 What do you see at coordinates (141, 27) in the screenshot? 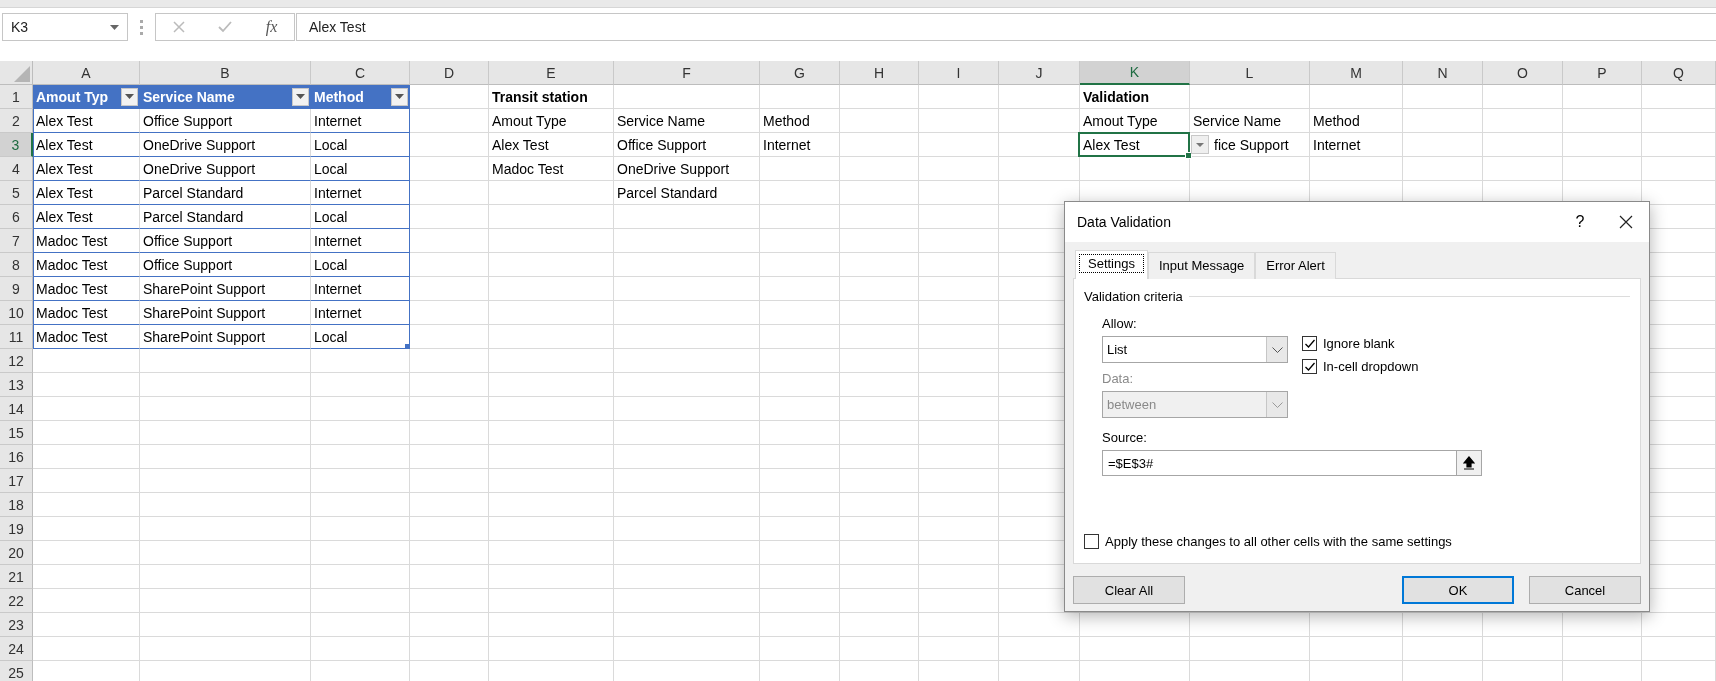
I see `drag-handle-icon` at bounding box center [141, 27].